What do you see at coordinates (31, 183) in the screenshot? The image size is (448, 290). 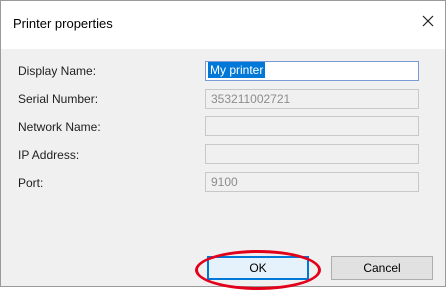 I see `port-label: Port:` at bounding box center [31, 183].